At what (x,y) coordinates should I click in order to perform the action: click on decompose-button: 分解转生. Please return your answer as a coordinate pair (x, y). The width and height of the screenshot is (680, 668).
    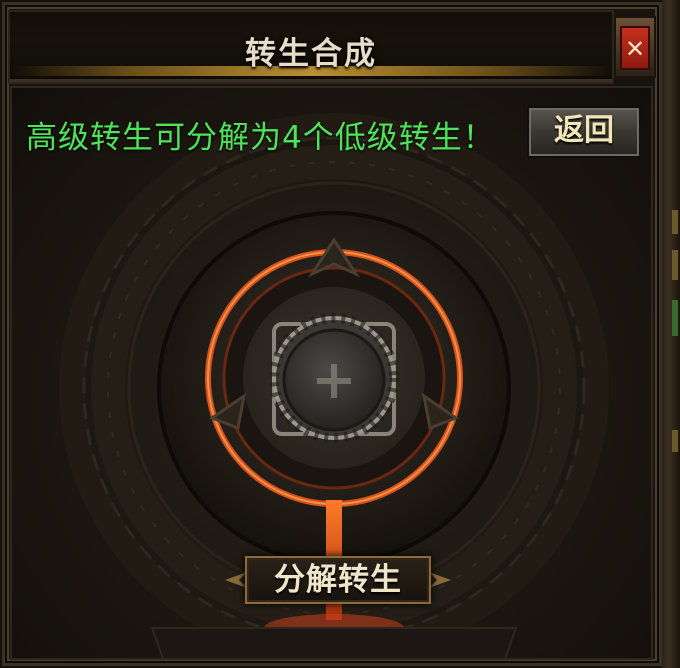
    Looking at the image, I should click on (338, 580).